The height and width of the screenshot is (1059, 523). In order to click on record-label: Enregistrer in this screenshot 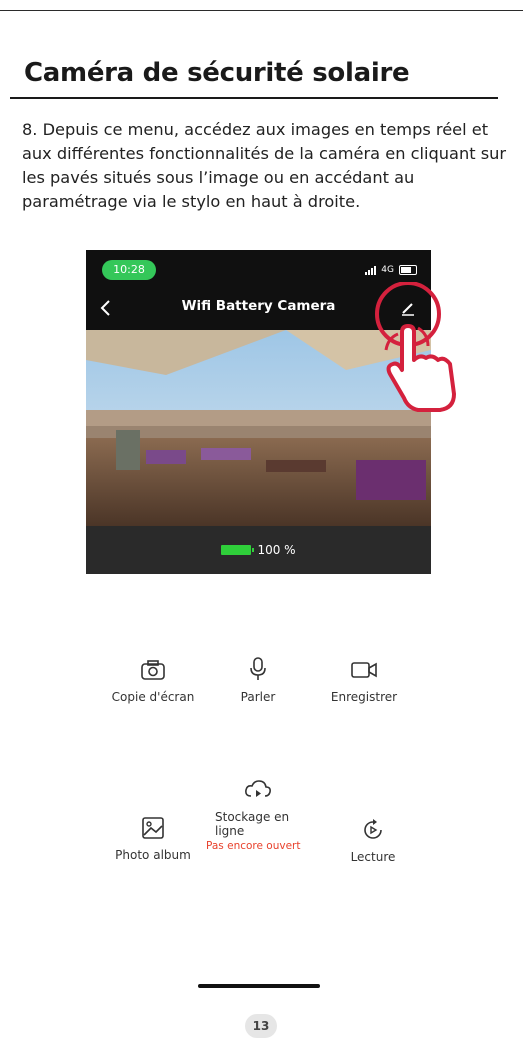, I will do `click(364, 697)`.